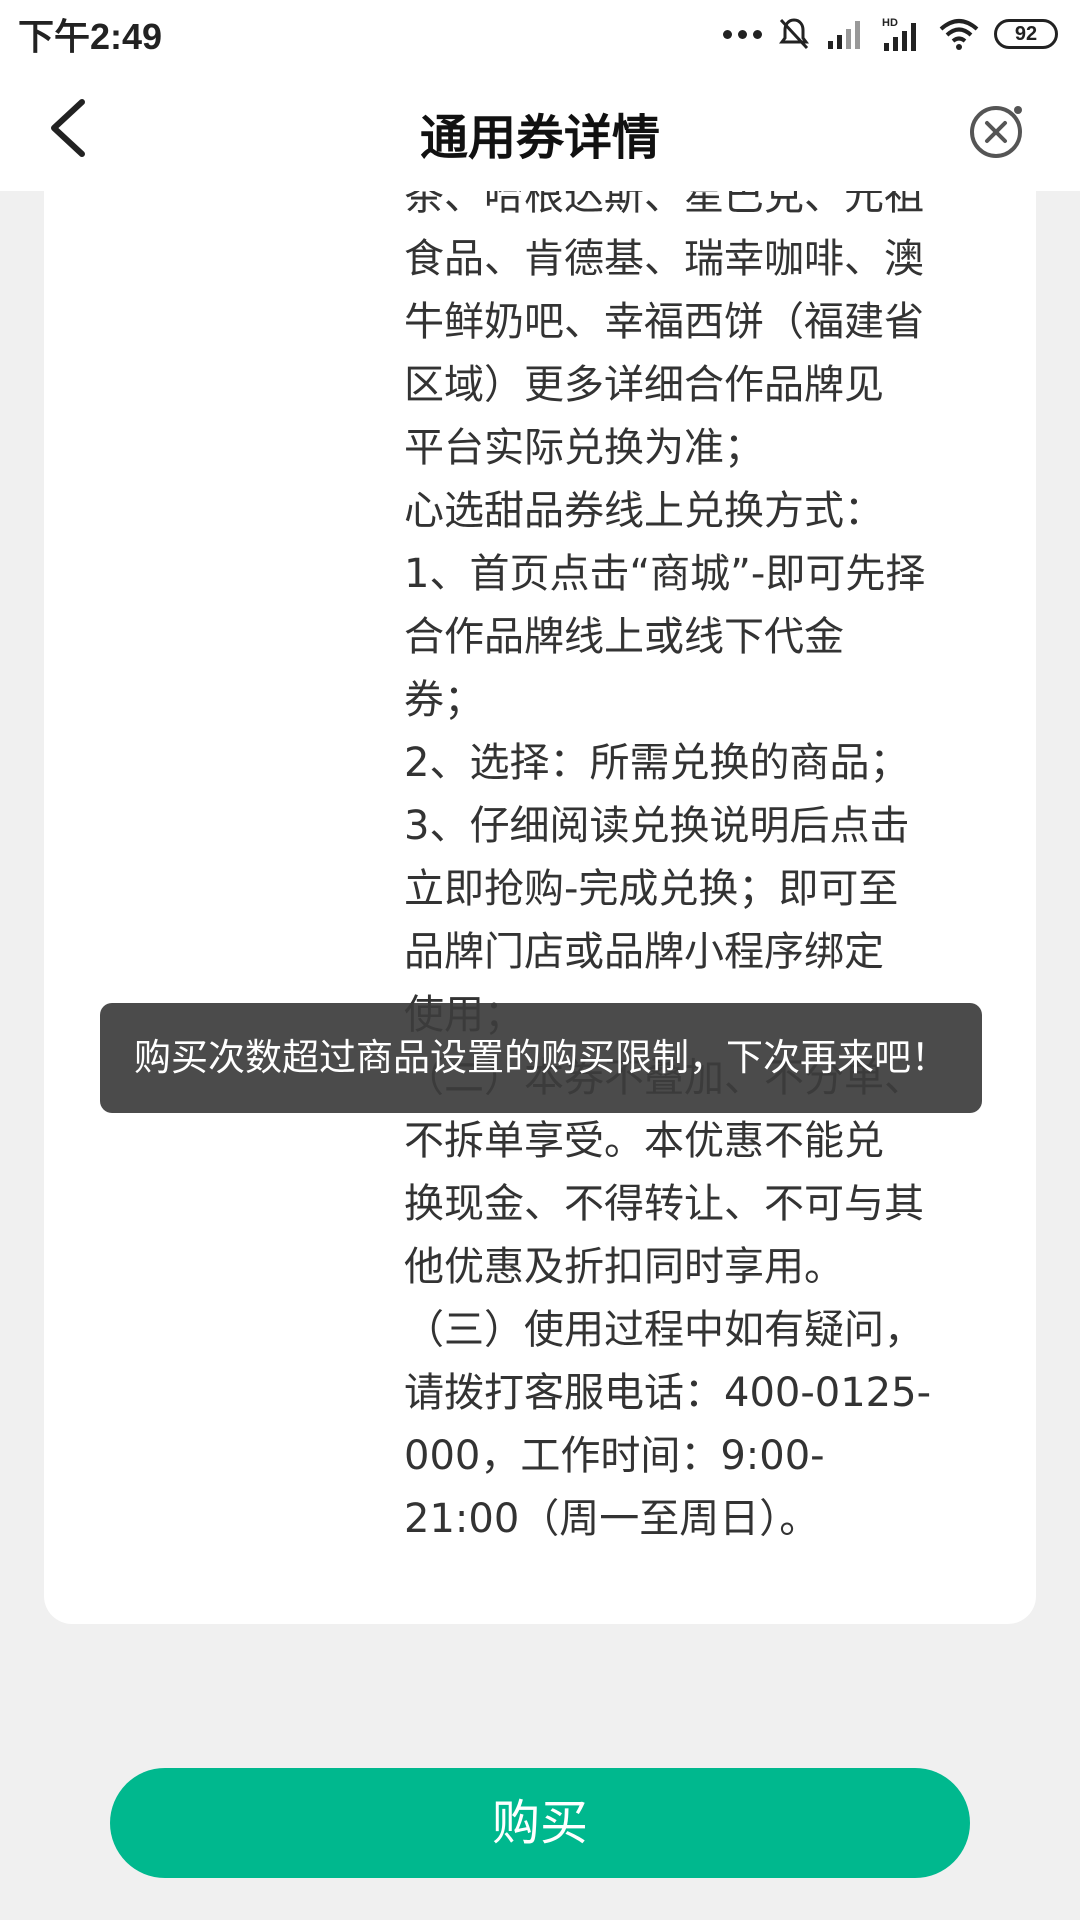  Describe the element at coordinates (664, 1330) in the screenshot. I see `rules-line: （三）使用过程中如有疑问，` at that location.